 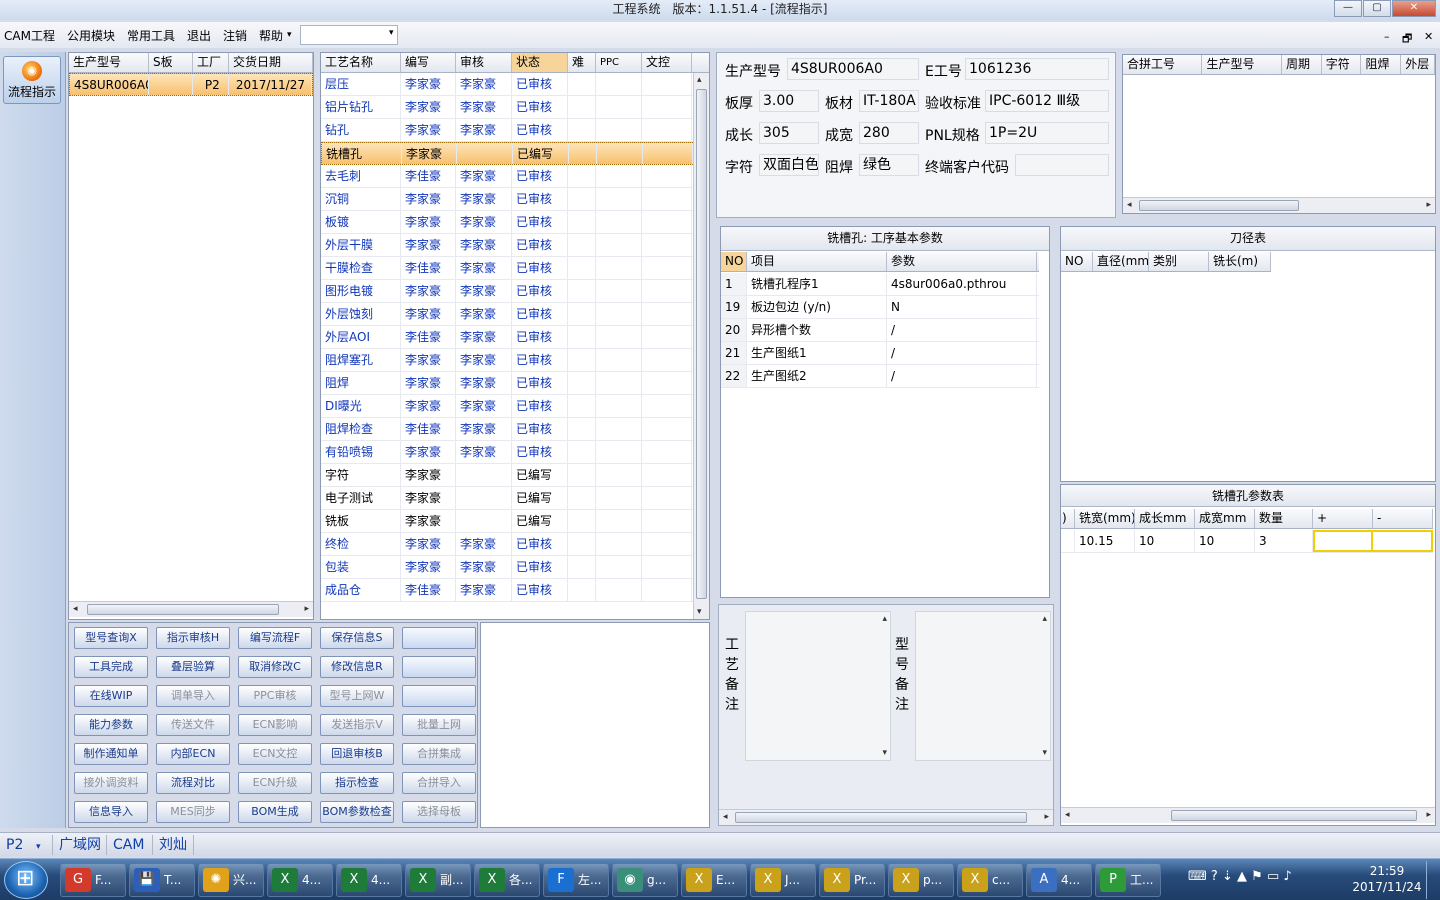 I want to click on mdi-restore-icon: 🗗, so click(x=1407, y=39).